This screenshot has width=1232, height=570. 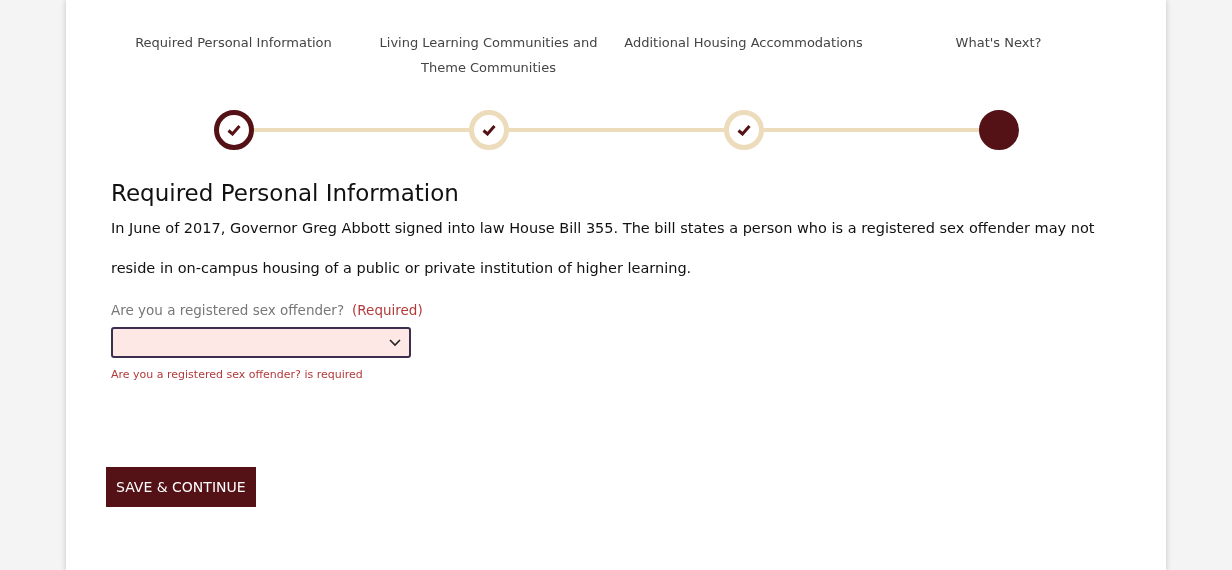 What do you see at coordinates (237, 374) in the screenshot?
I see `error-message: Are you a registered sex offender? is required` at bounding box center [237, 374].